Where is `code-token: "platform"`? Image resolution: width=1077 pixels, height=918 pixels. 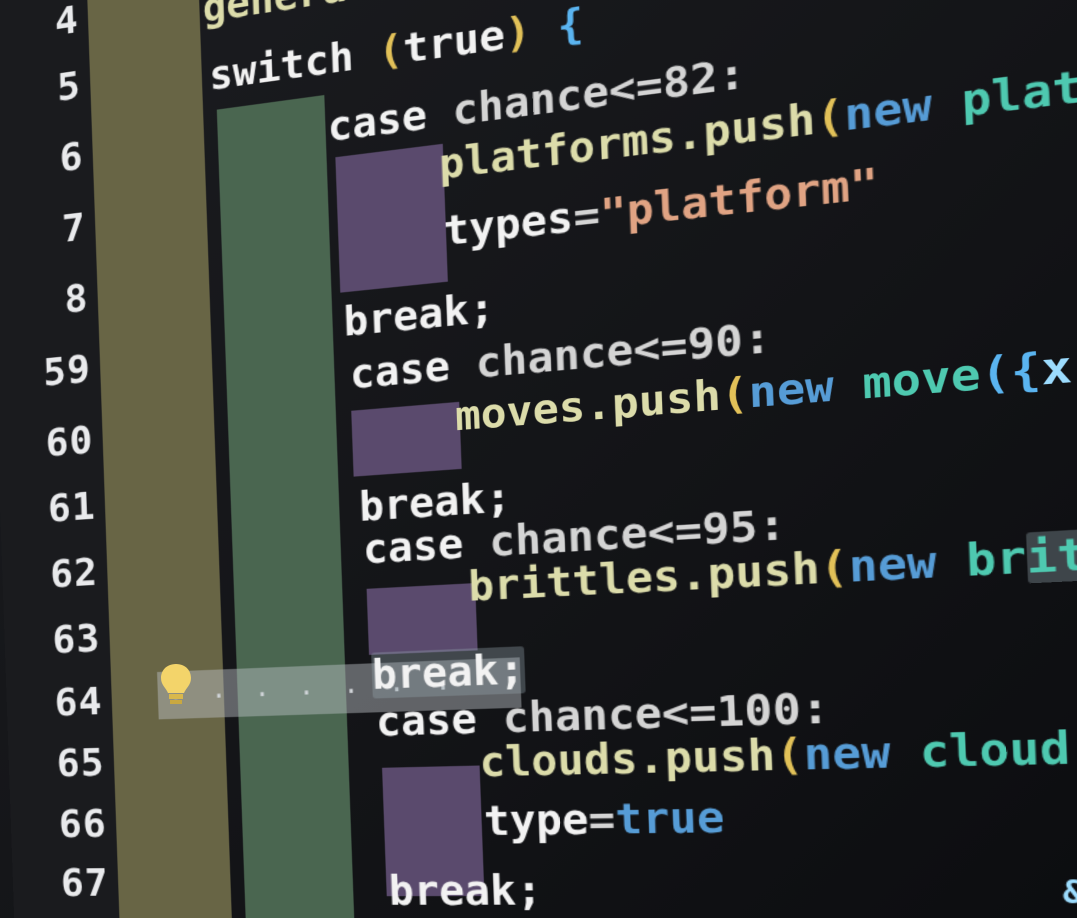
code-token: "platform" is located at coordinates (739, 198).